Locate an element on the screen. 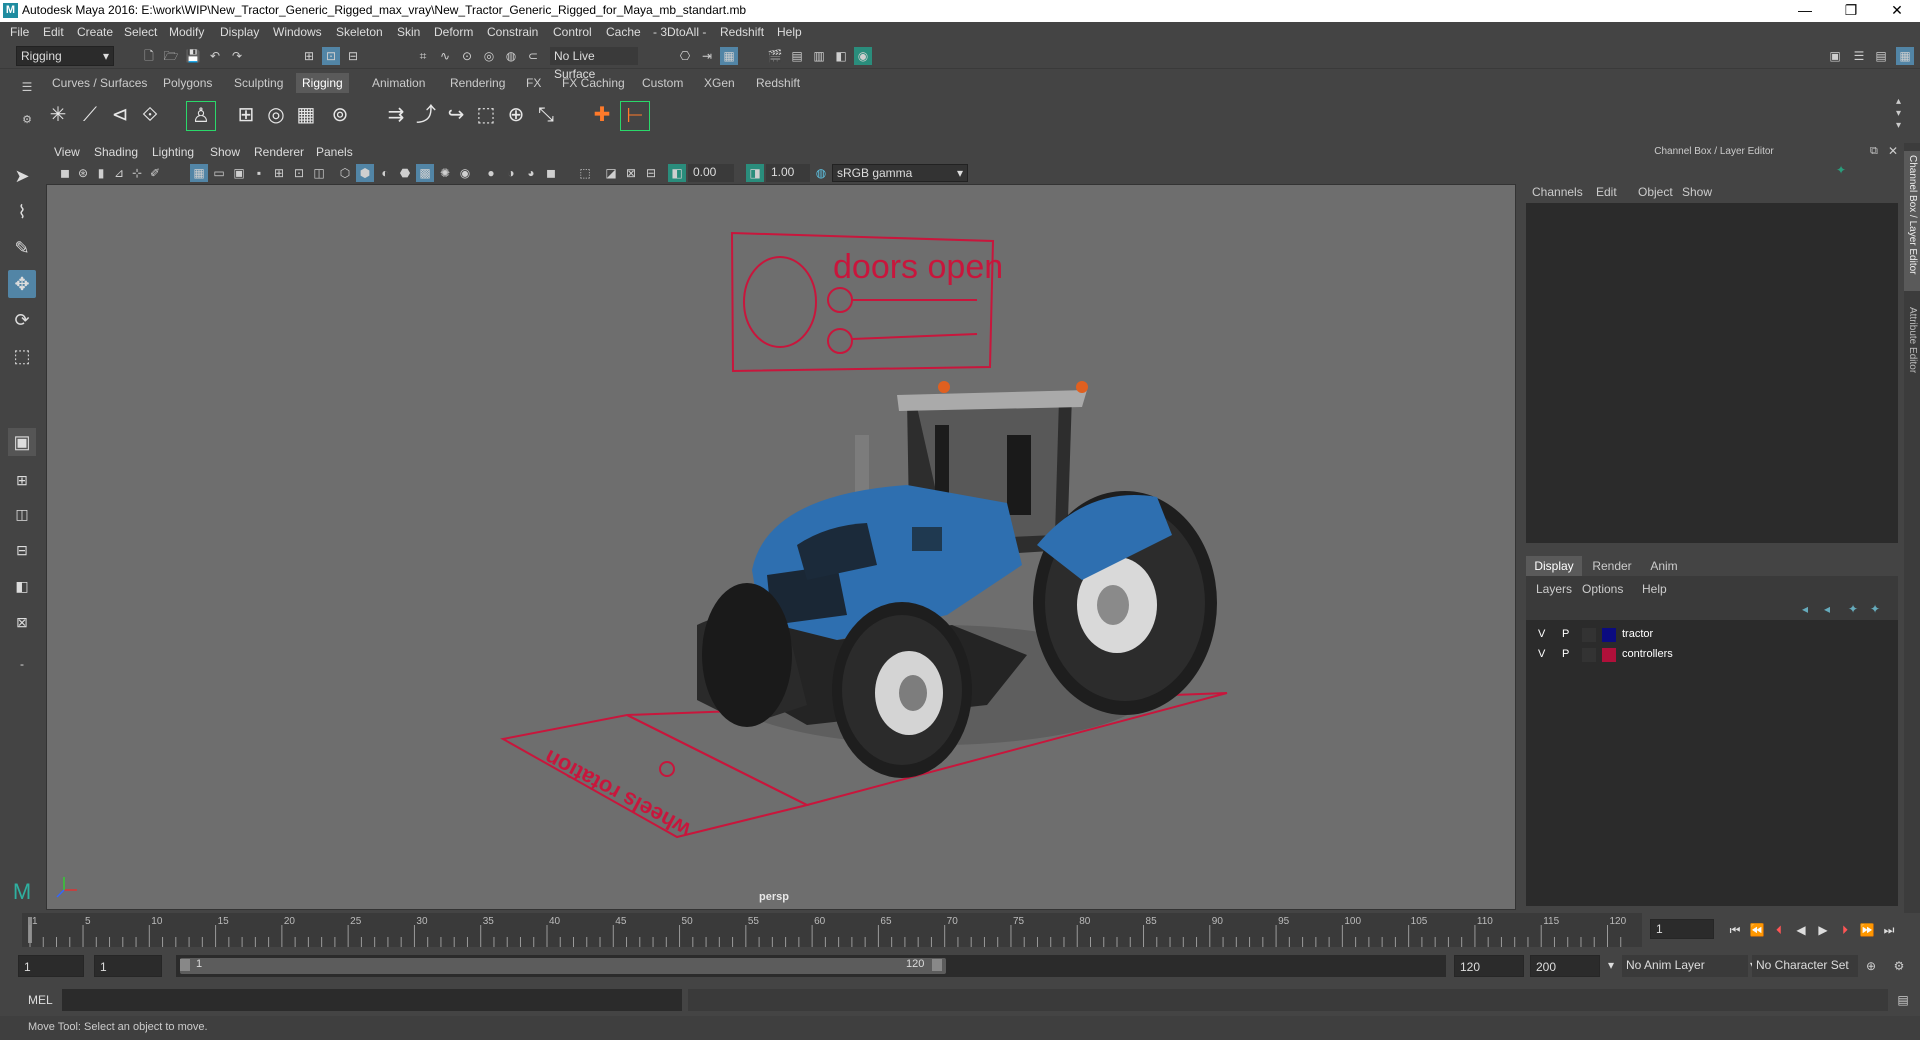  multisample-aa-icon: ◕ is located at coordinates (531, 173).